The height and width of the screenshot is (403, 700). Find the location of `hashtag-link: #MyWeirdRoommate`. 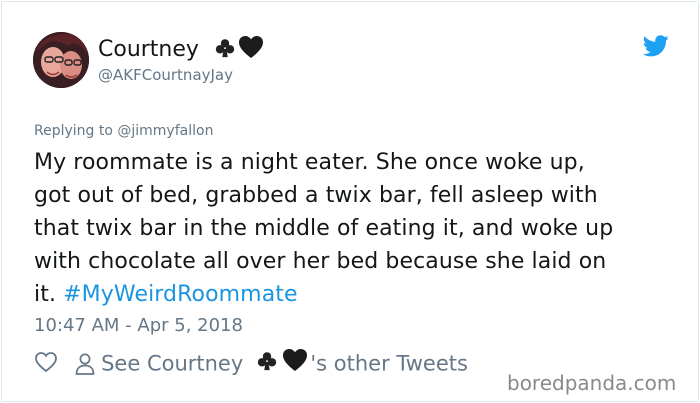

hashtag-link: #MyWeirdRoommate is located at coordinates (180, 294).